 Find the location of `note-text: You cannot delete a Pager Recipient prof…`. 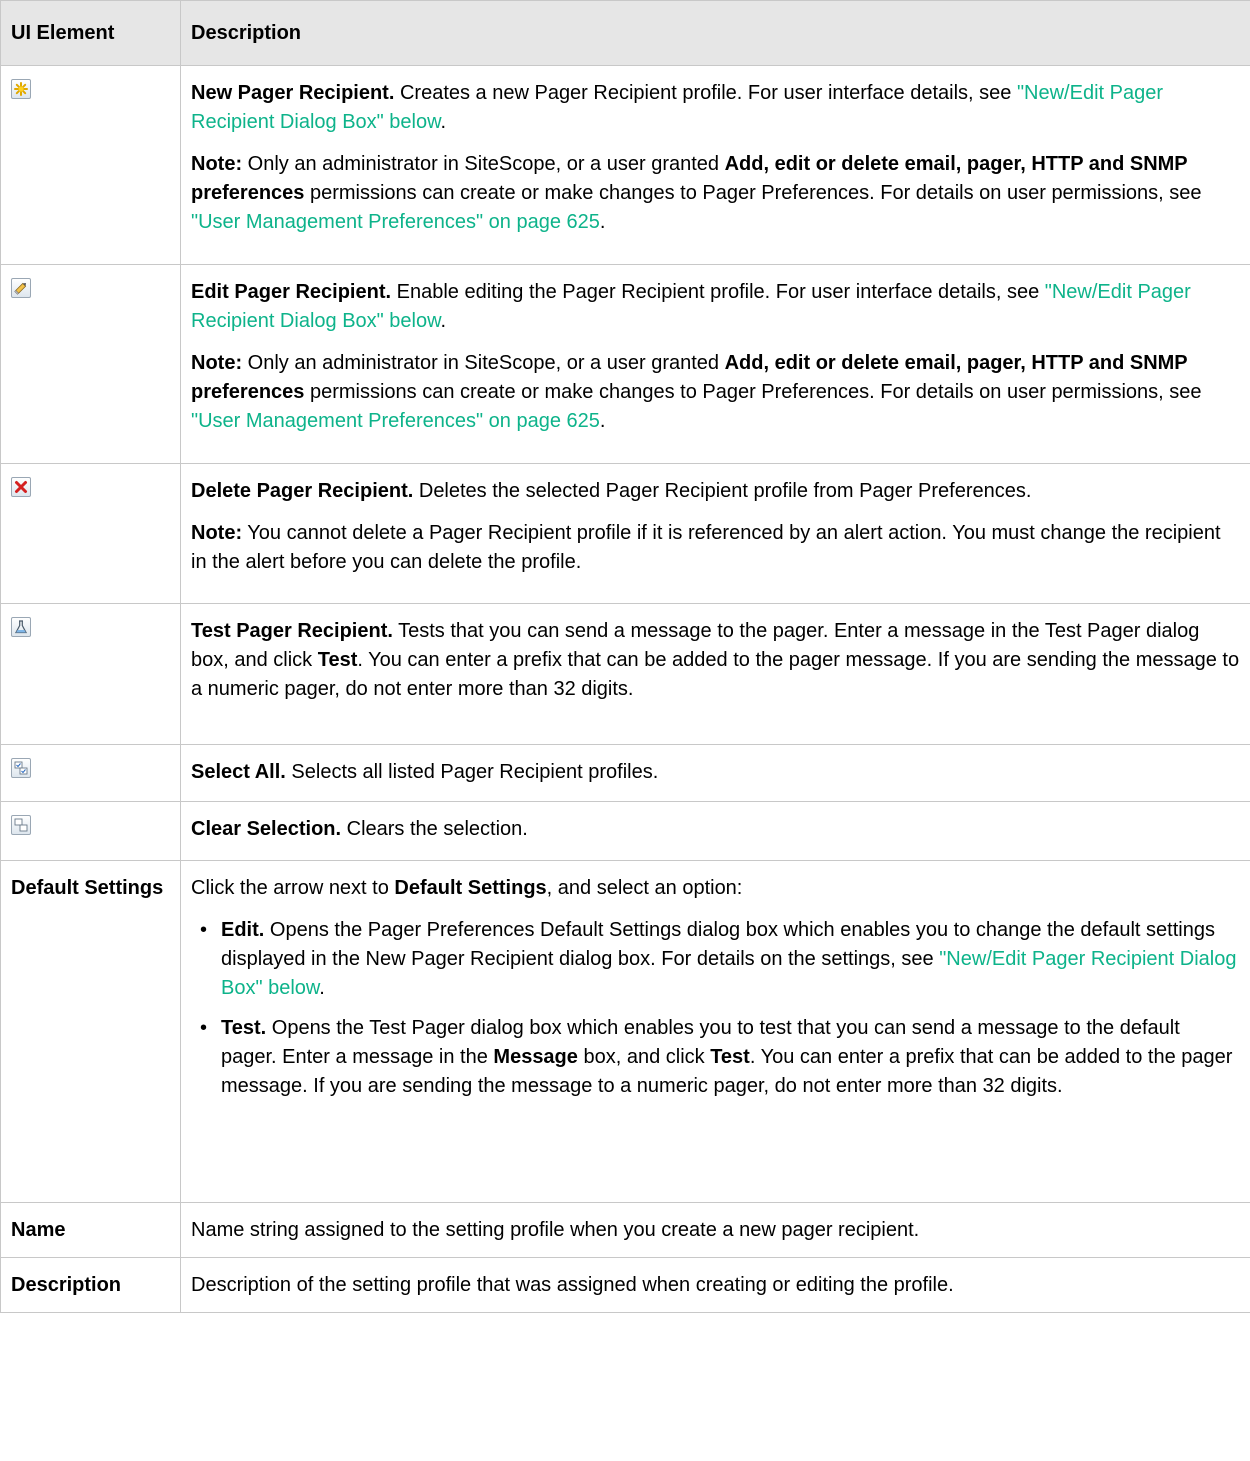

note-text: You cannot delete a Pager Recipient prof… is located at coordinates (706, 547).